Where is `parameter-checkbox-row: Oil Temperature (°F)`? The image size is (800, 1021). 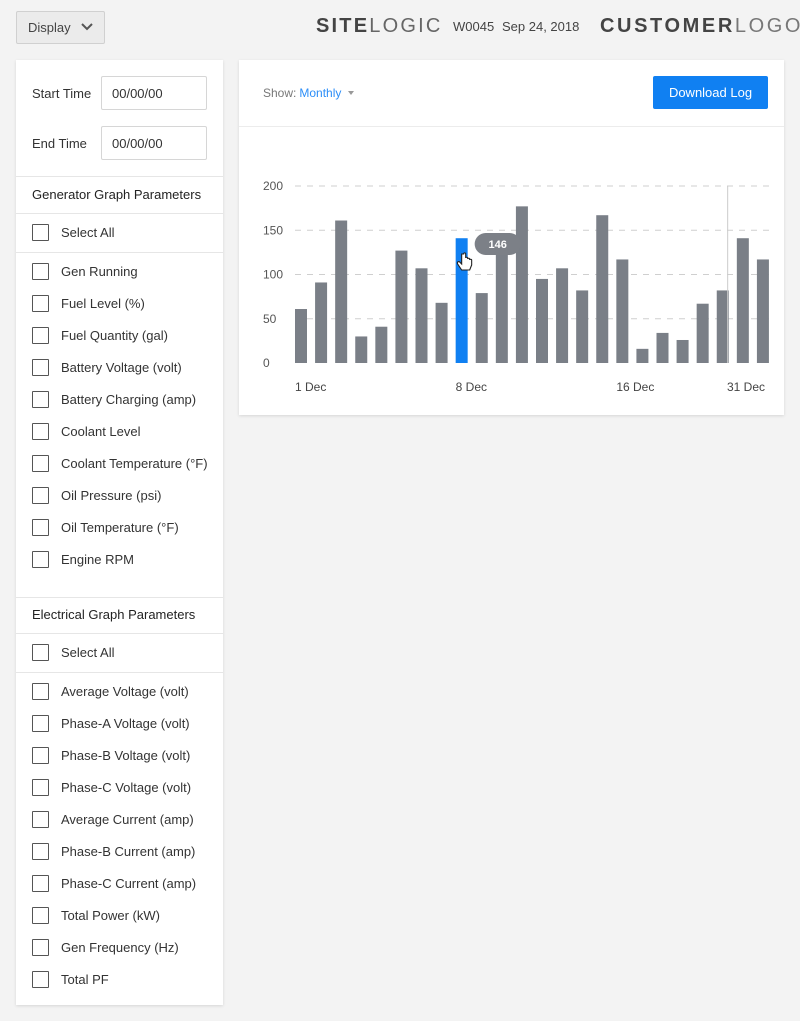 parameter-checkbox-row: Oil Temperature (°F) is located at coordinates (105, 527).